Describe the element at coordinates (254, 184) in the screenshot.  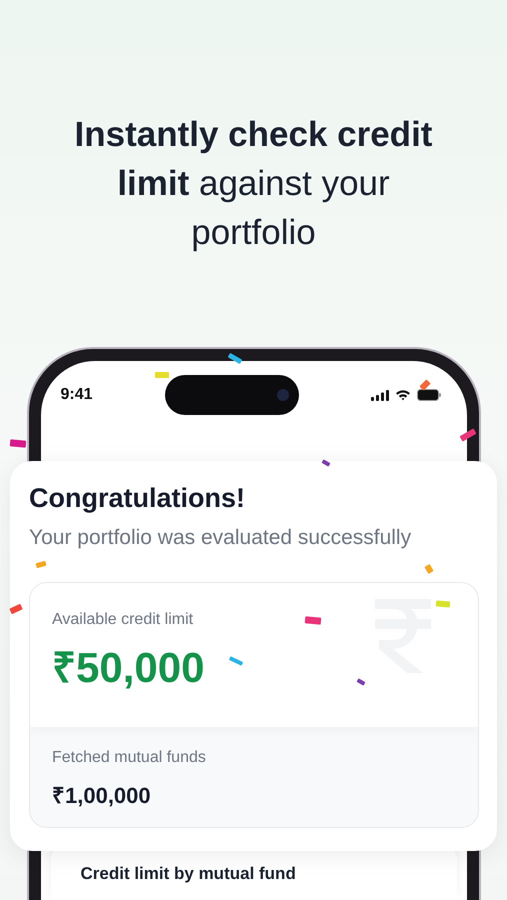
I see `headline: Instantly check credit limit against your portfolio` at that location.